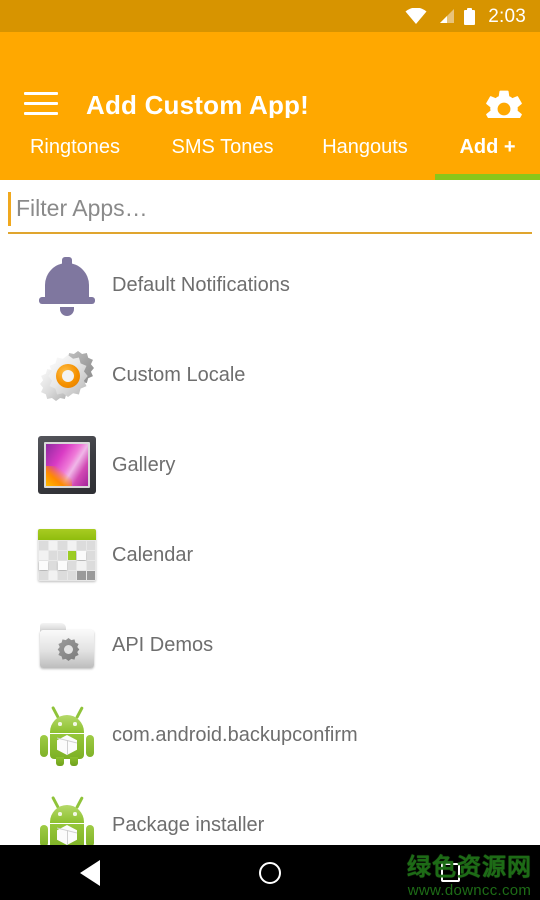  What do you see at coordinates (235, 734) in the screenshot?
I see `list-item-label: com.android.backupconfirm` at bounding box center [235, 734].